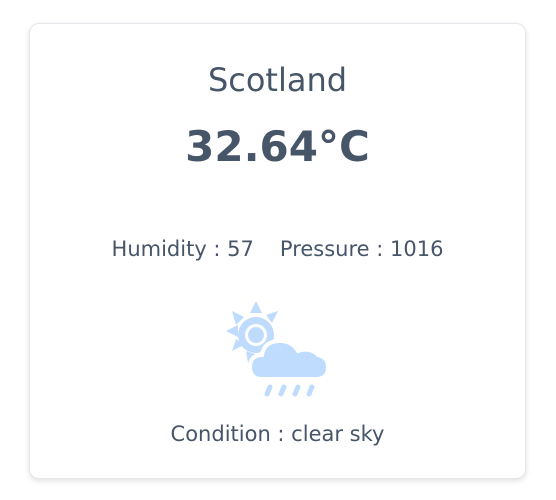 This screenshot has height=500, width=556. I want to click on weather-stats: Humidity : 57 Pressure : 1016, so click(277, 249).